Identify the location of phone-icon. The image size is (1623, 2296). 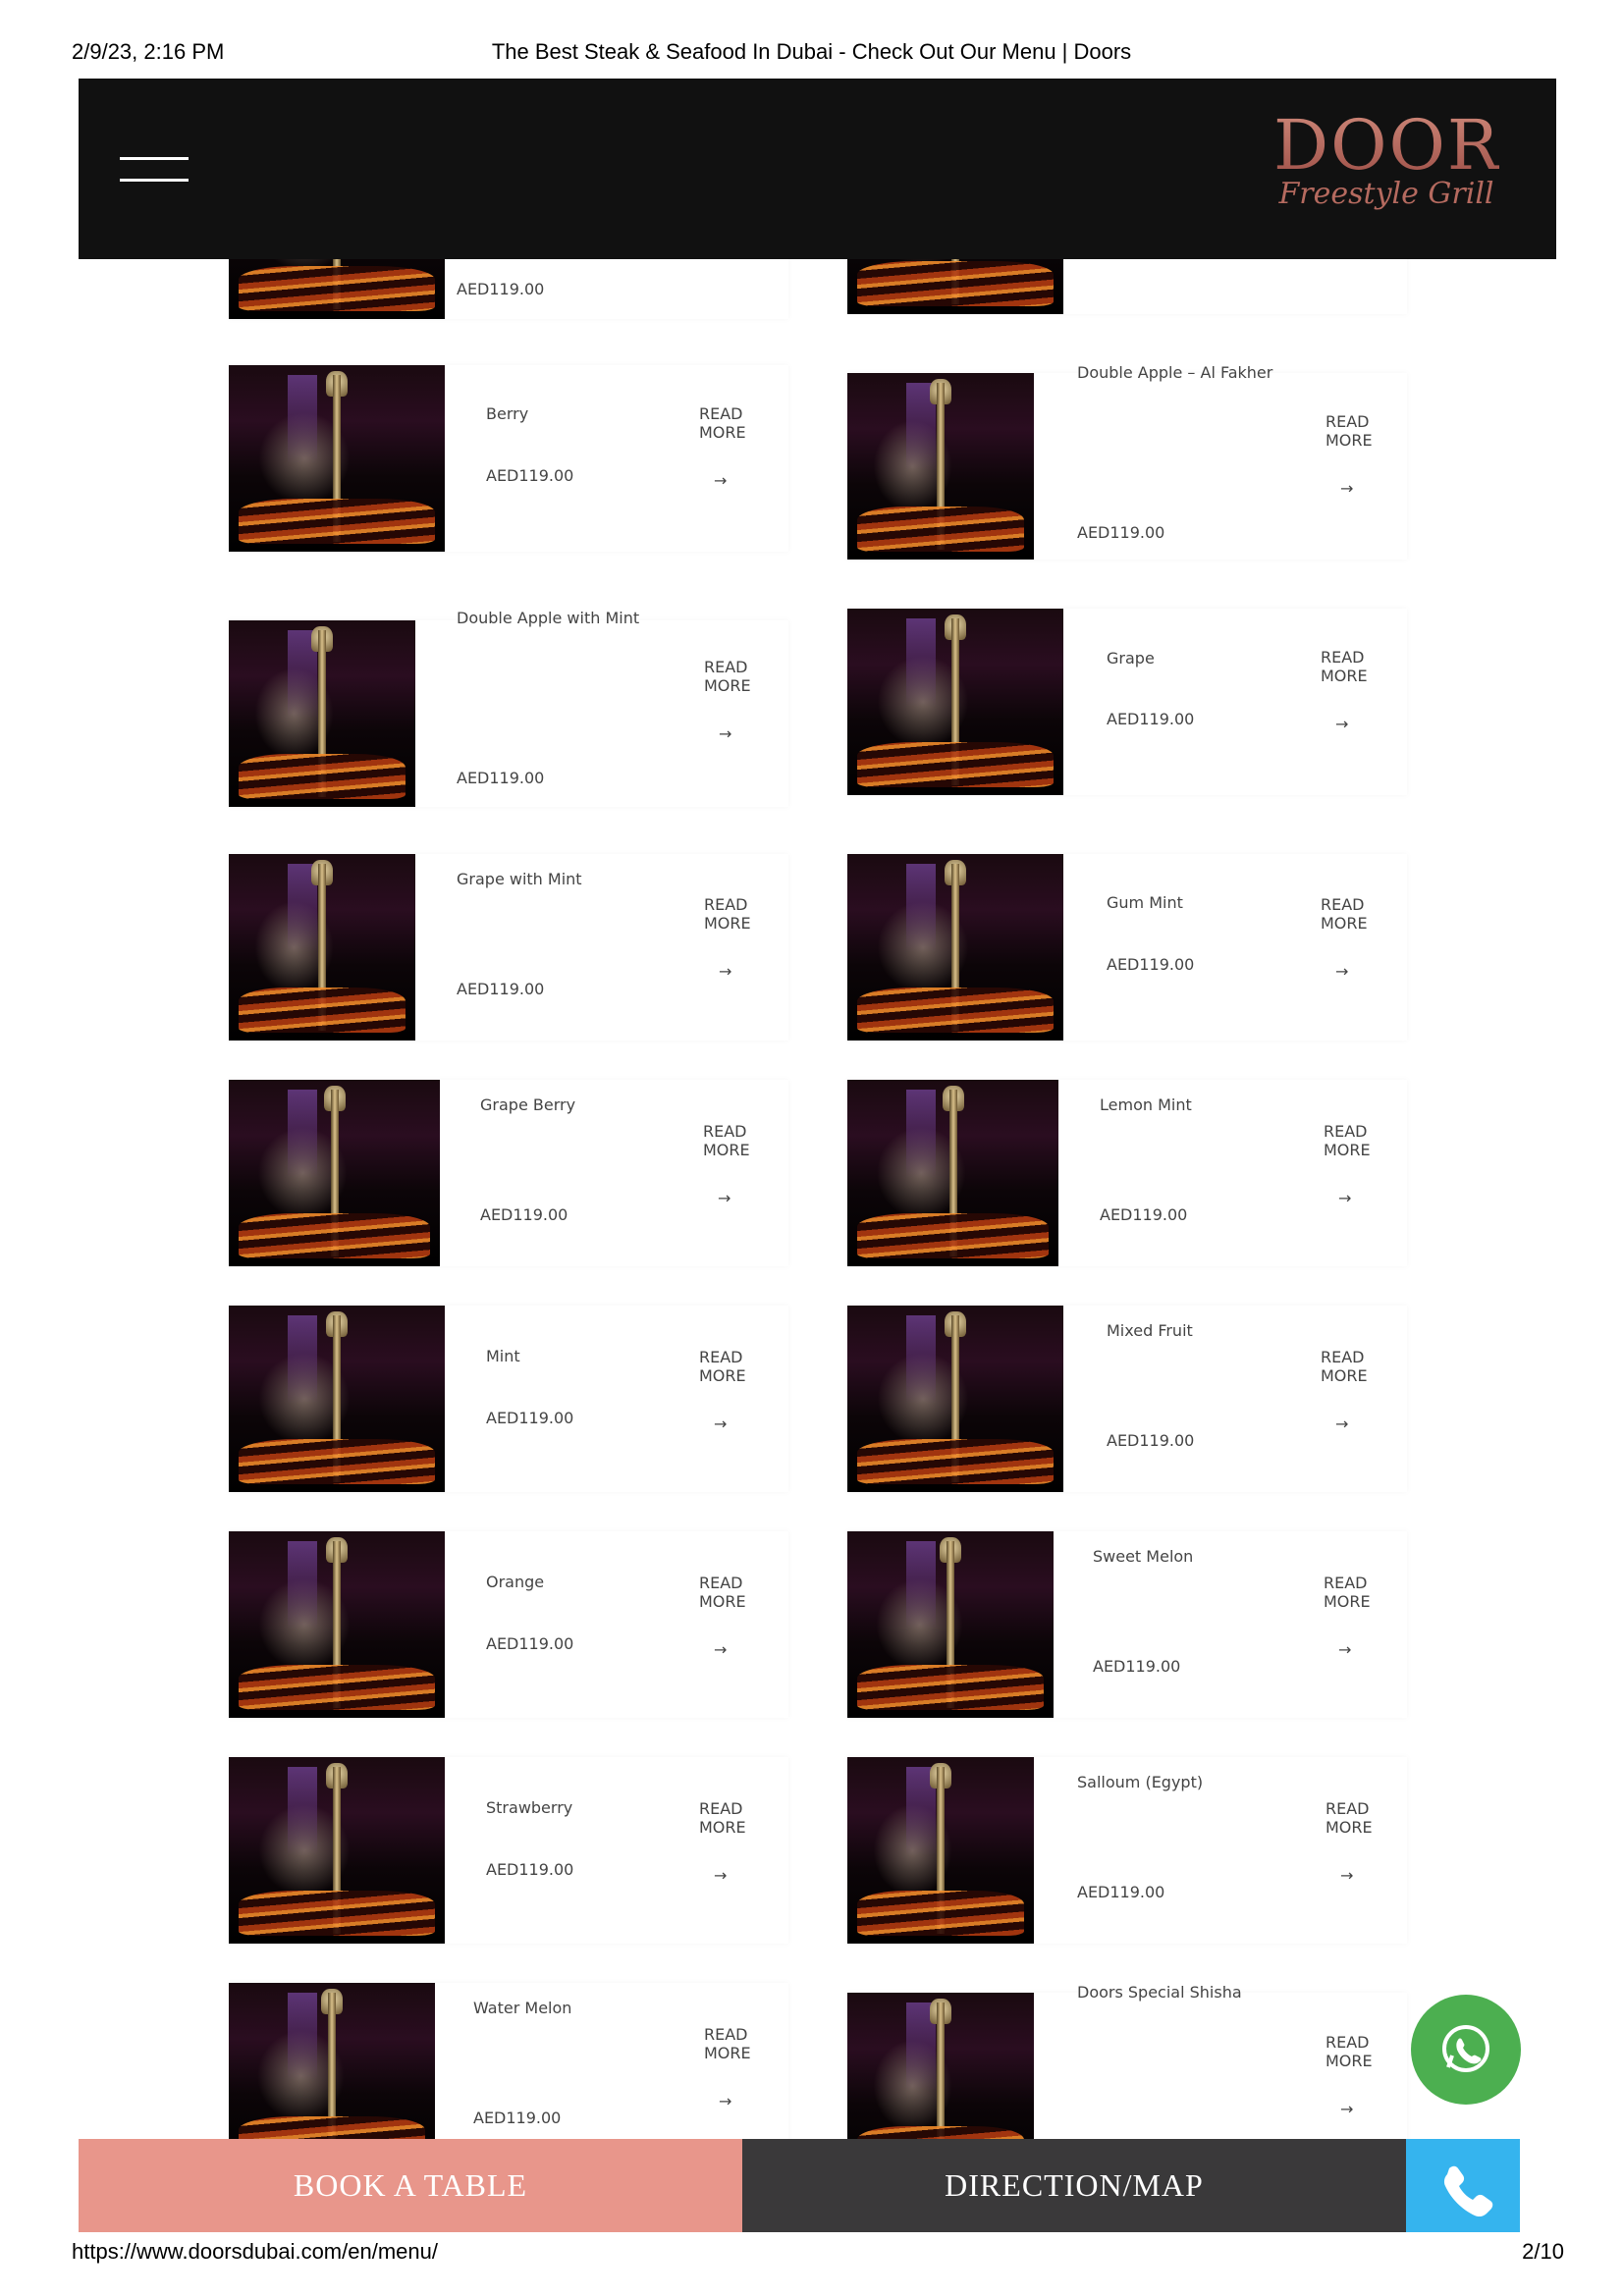
(1468, 2191).